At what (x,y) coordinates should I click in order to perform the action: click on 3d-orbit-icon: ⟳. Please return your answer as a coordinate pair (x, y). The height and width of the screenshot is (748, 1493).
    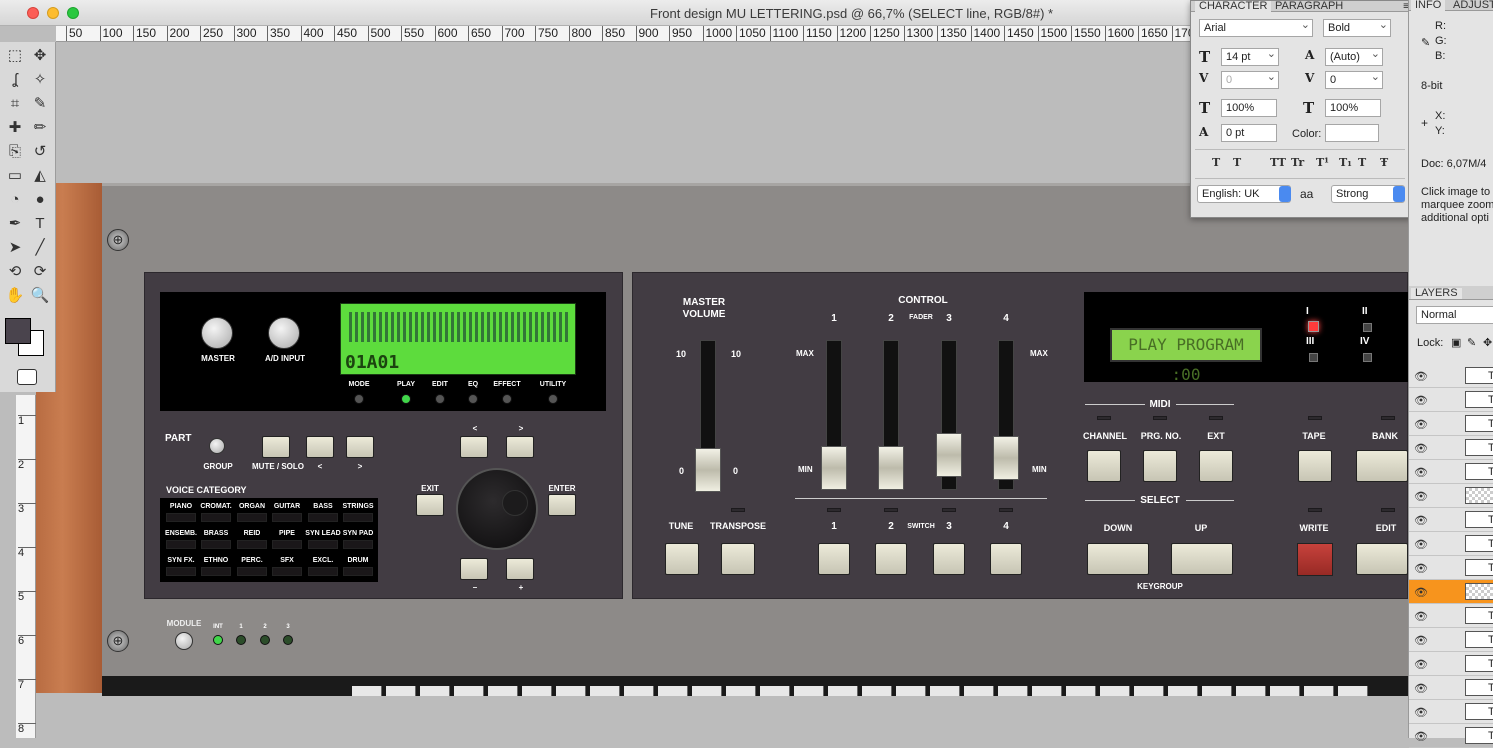
    Looking at the image, I should click on (40, 272).